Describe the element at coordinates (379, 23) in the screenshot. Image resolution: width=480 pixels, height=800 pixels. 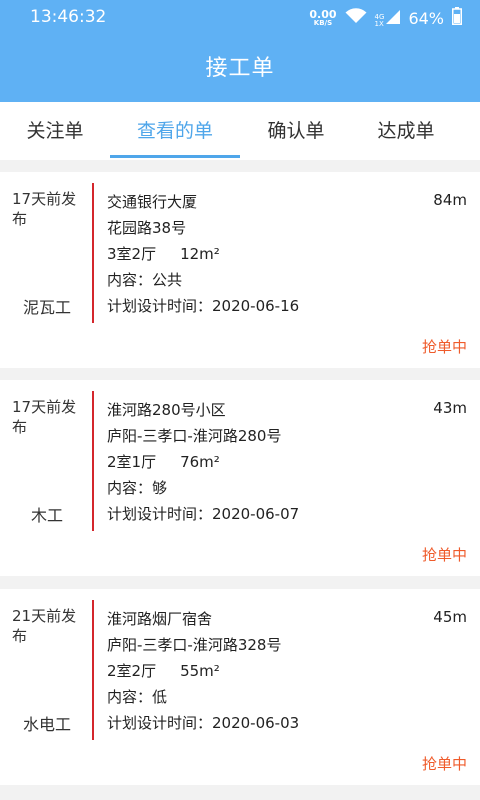
I see `sim-slot: 1X` at that location.